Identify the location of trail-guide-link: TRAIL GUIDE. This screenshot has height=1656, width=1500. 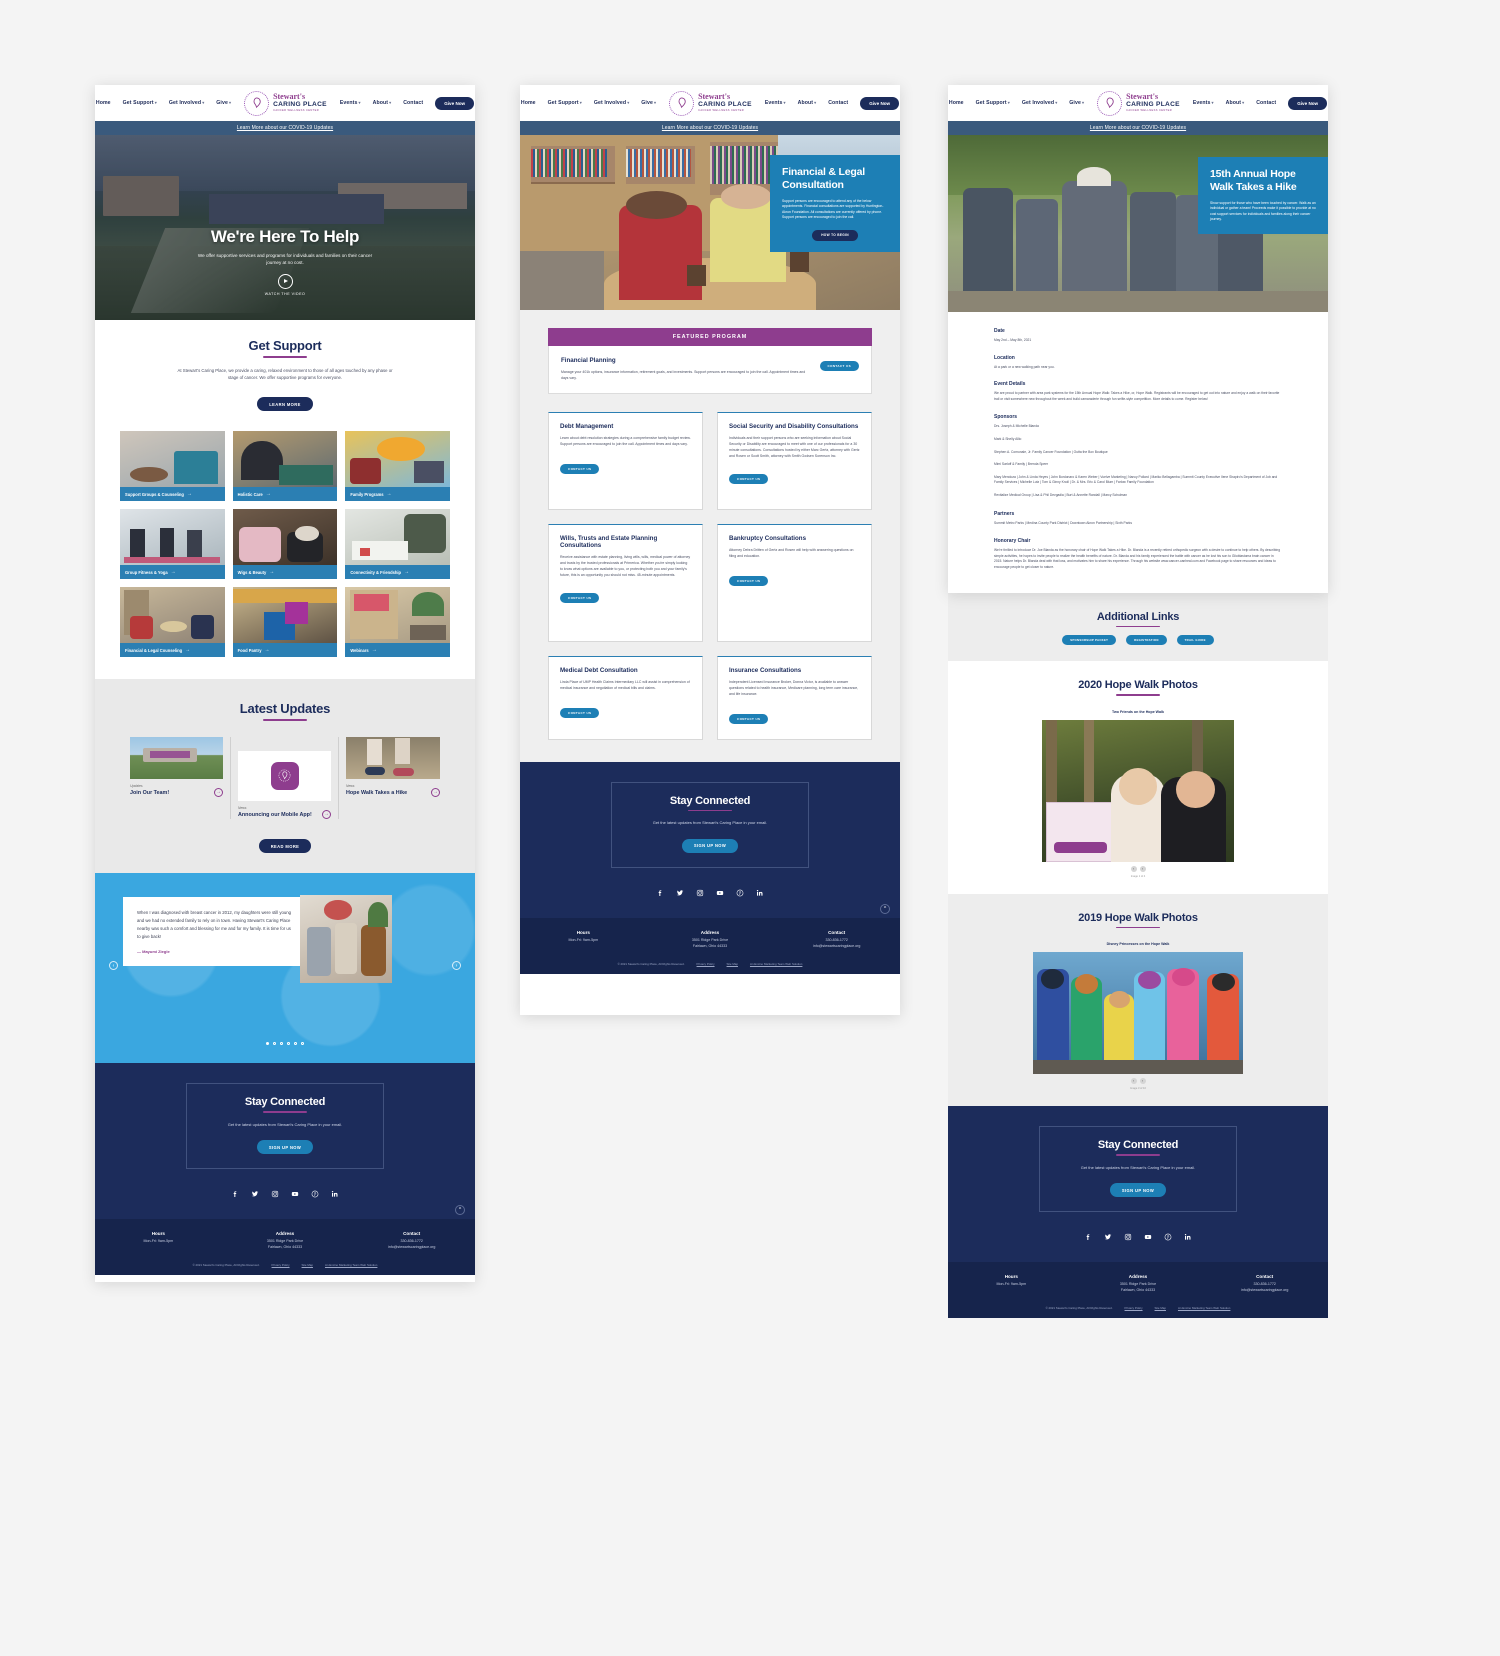
(1195, 640).